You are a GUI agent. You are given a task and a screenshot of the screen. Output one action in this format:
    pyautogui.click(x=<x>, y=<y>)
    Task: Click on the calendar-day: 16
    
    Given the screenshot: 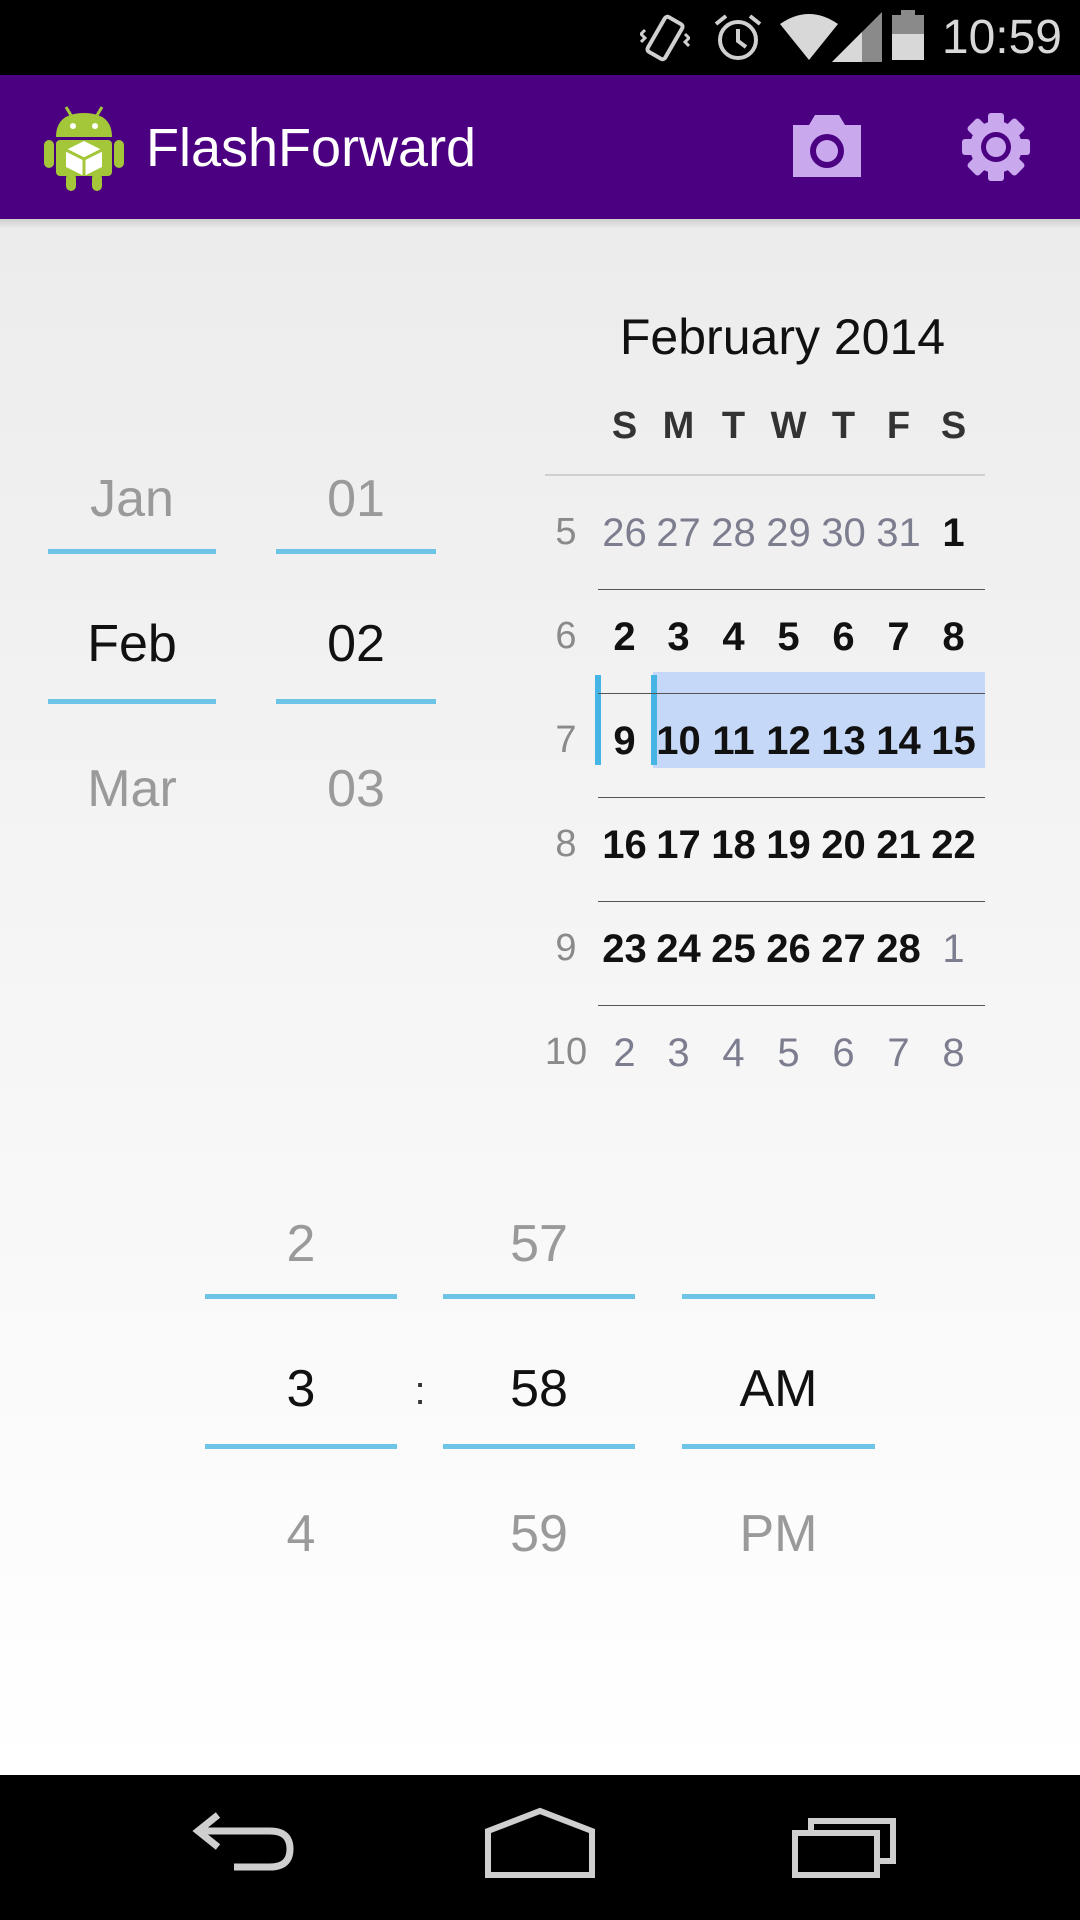 What is the action you would take?
    pyautogui.click(x=624, y=845)
    